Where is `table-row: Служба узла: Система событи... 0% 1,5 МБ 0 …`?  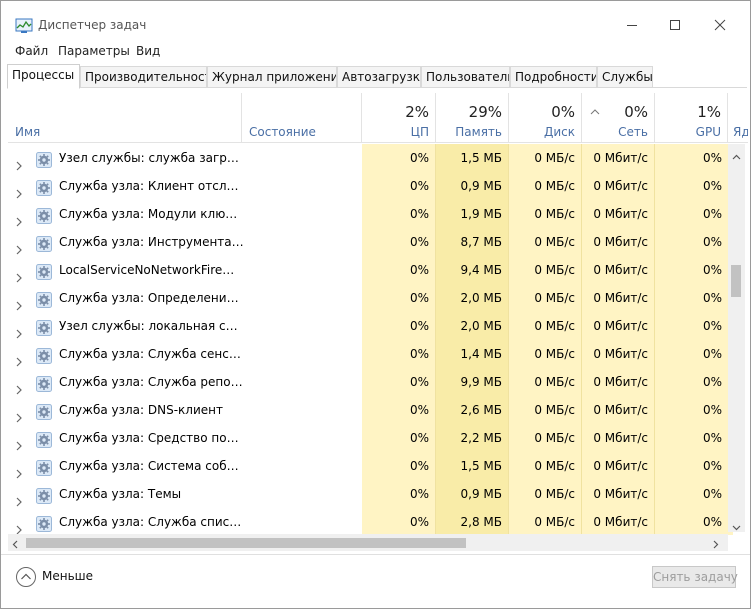
table-row: Служба узла: Система событи... 0% 1,5 МБ 0 … is located at coordinates (370, 466).